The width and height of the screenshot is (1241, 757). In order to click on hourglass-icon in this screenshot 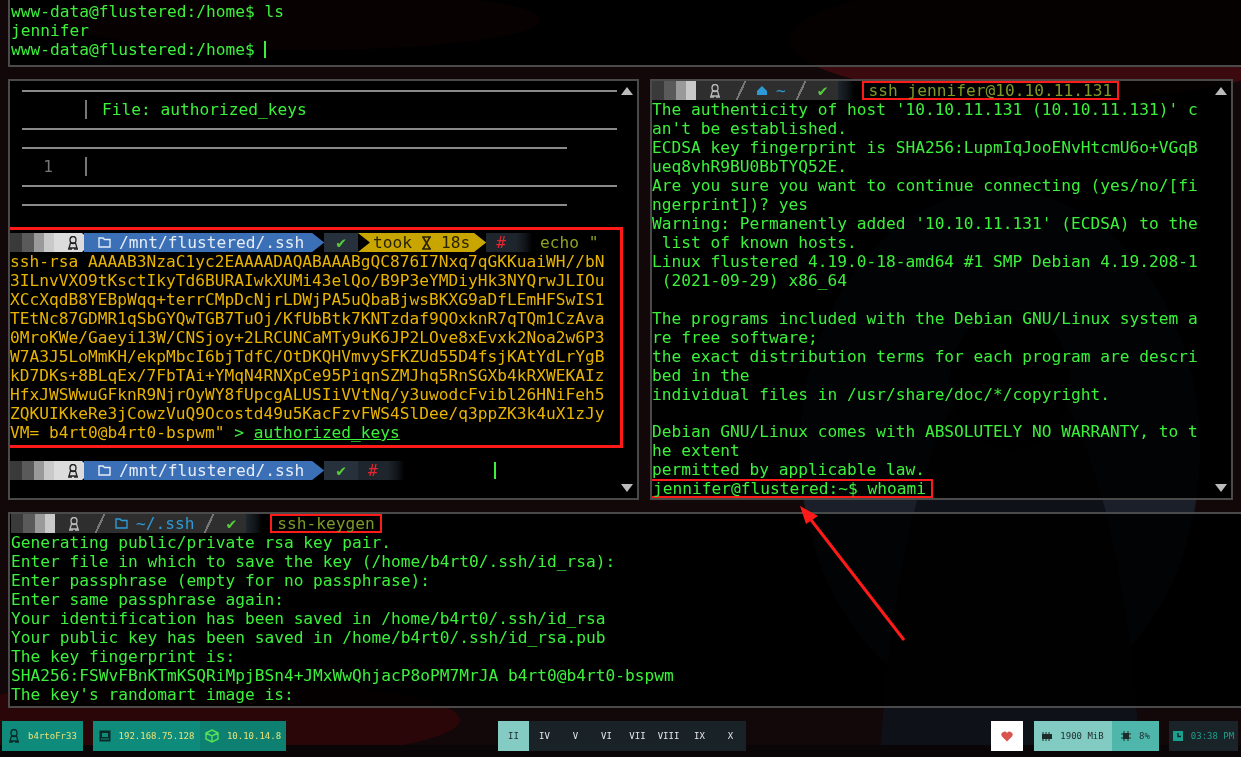, I will do `click(426, 242)`.